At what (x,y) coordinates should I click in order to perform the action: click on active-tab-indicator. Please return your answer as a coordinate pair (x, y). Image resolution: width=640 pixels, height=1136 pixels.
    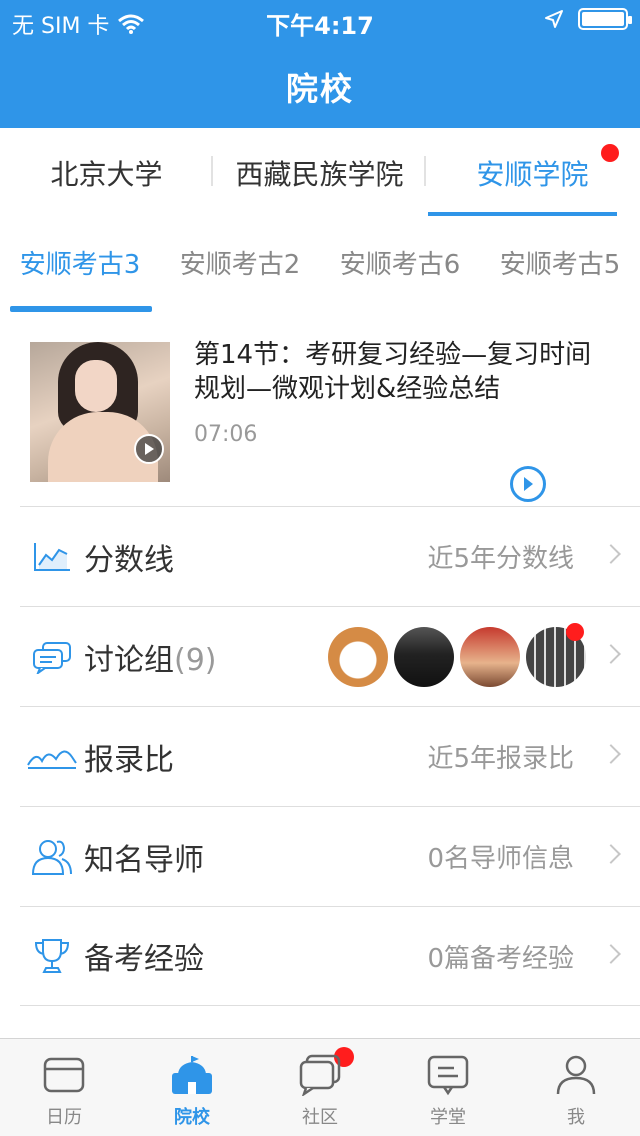
    Looking at the image, I should click on (522, 214).